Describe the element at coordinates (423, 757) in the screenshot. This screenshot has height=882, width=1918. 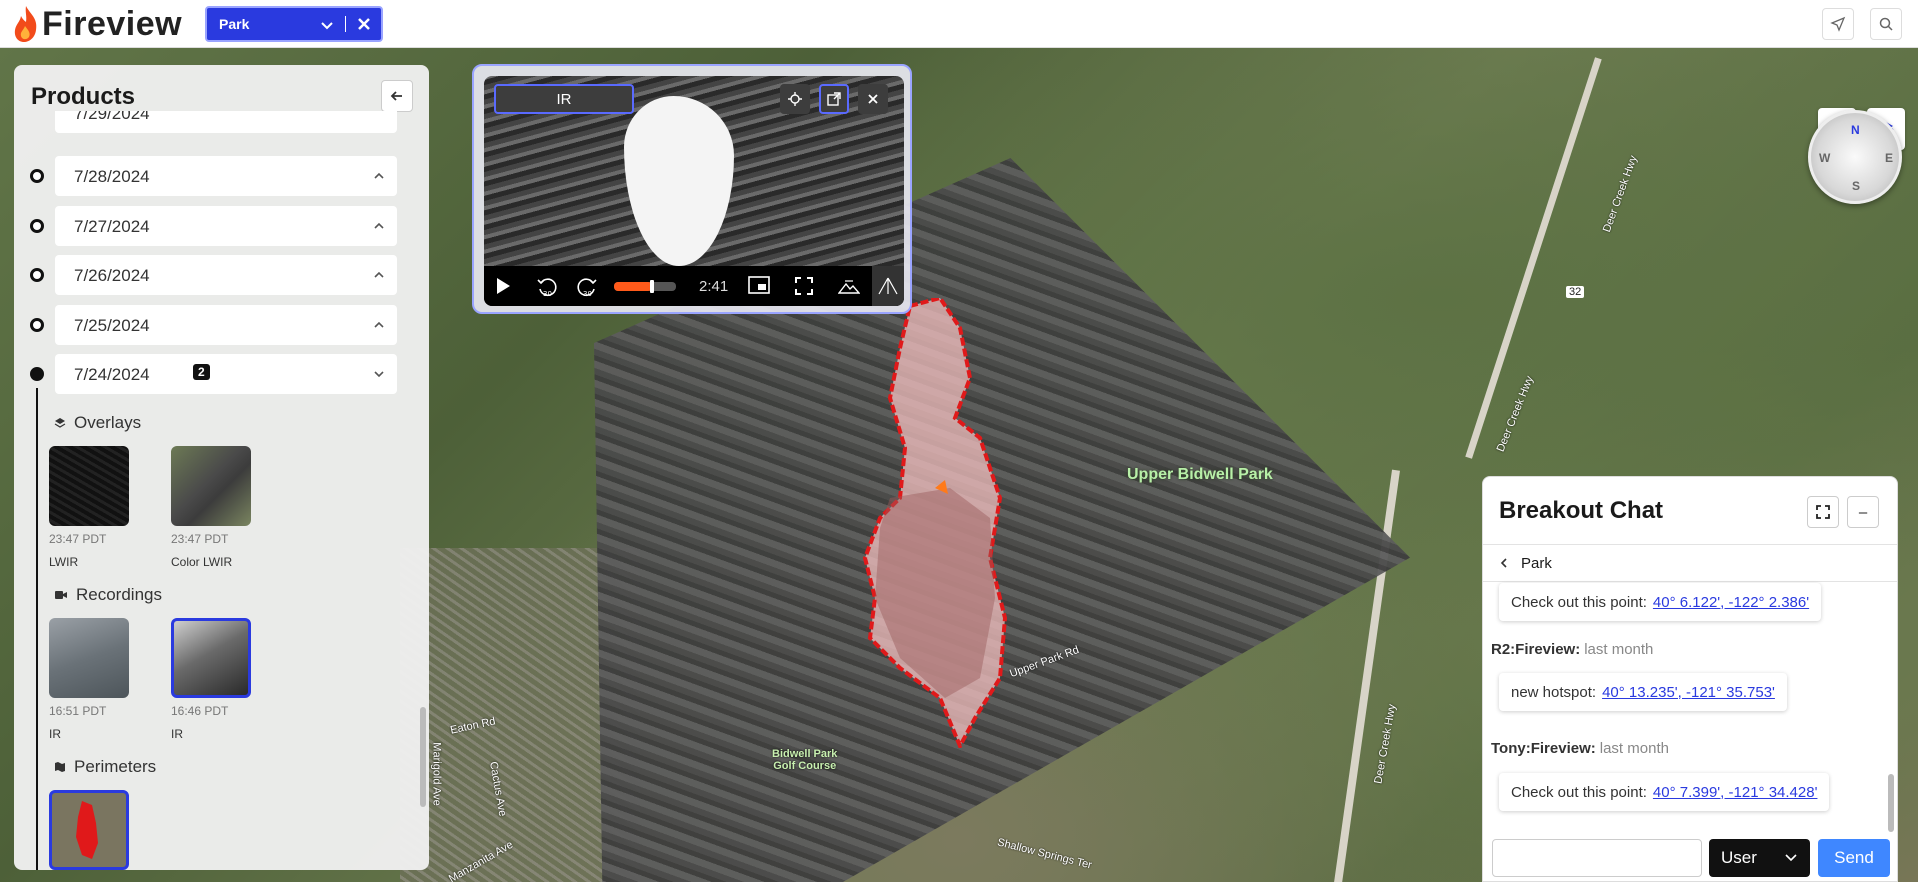
I see `scrollbar-thumb` at that location.